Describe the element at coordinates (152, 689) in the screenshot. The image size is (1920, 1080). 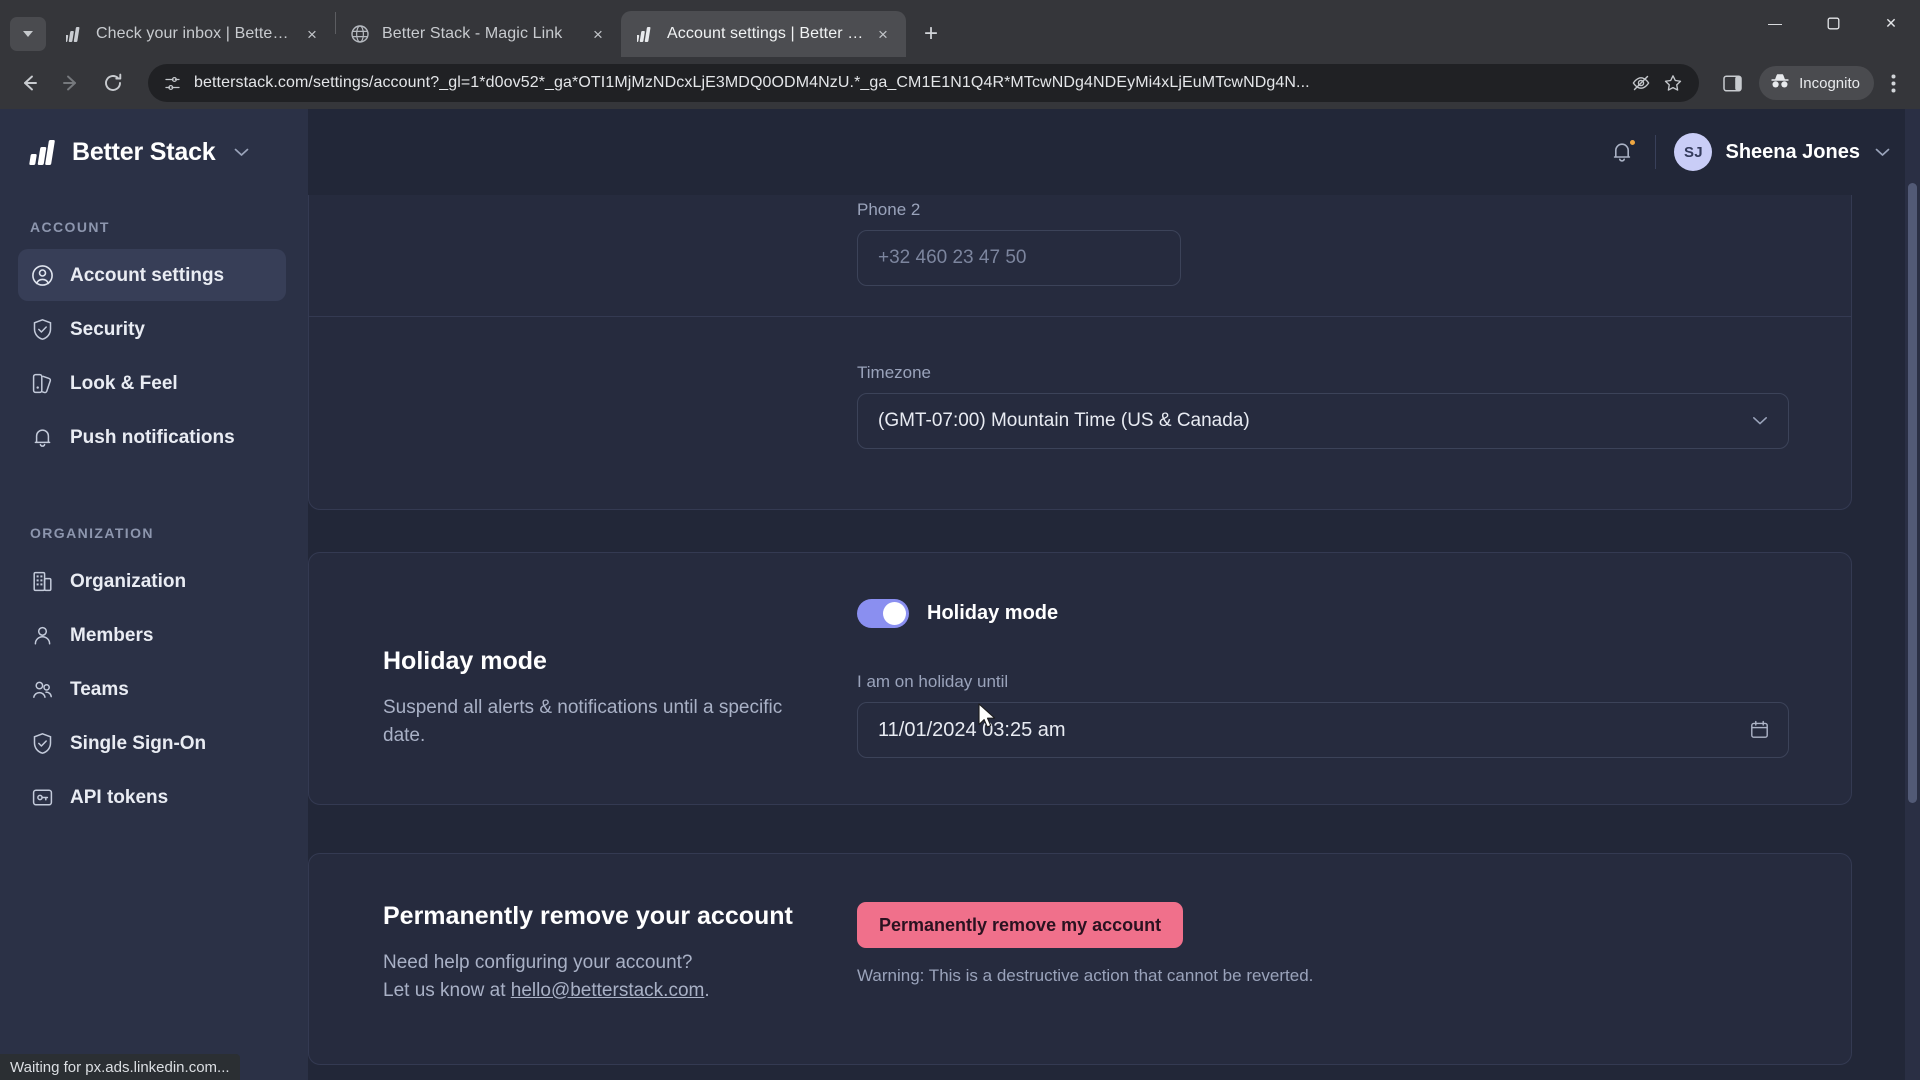
I see `sidebar-item-teams: Teams` at that location.